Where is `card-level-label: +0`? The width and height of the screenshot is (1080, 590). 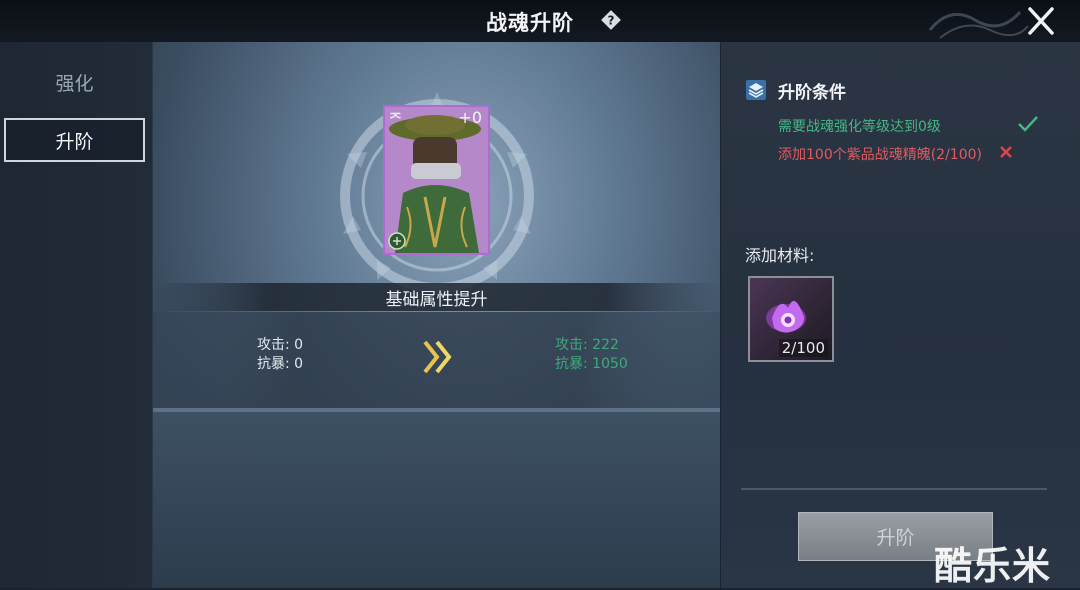
card-level-label: +0 is located at coordinates (470, 117).